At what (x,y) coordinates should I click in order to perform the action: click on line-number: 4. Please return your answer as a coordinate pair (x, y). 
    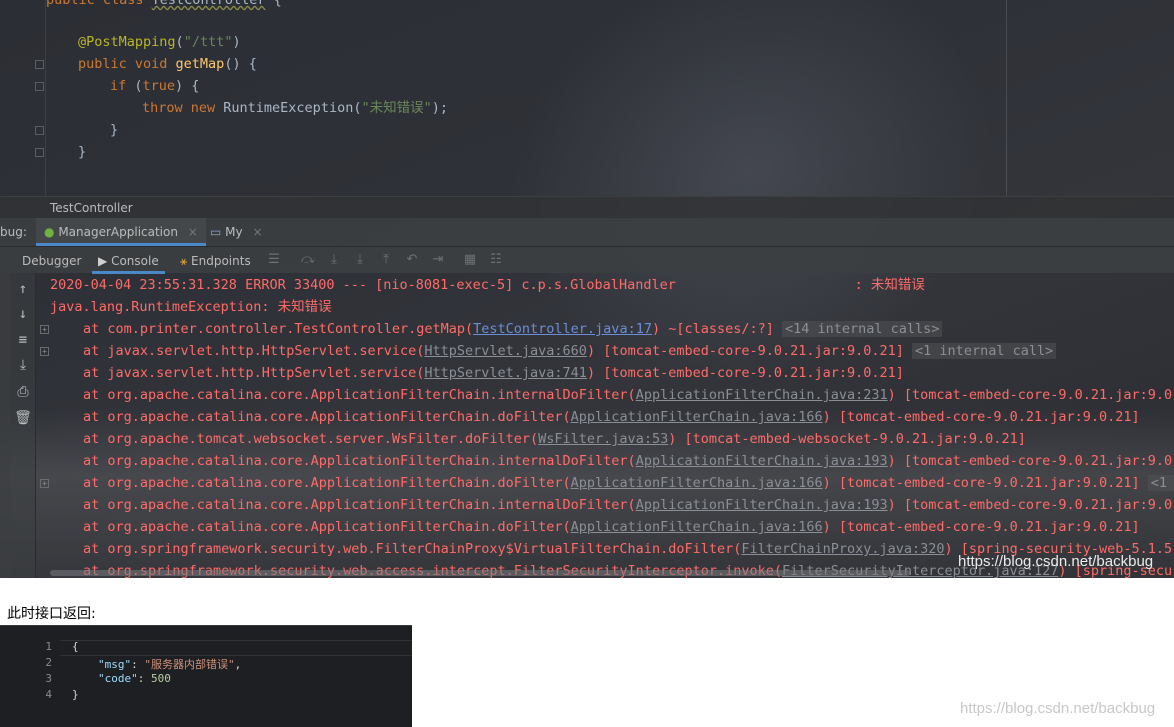
    Looking at the image, I should click on (48, 694).